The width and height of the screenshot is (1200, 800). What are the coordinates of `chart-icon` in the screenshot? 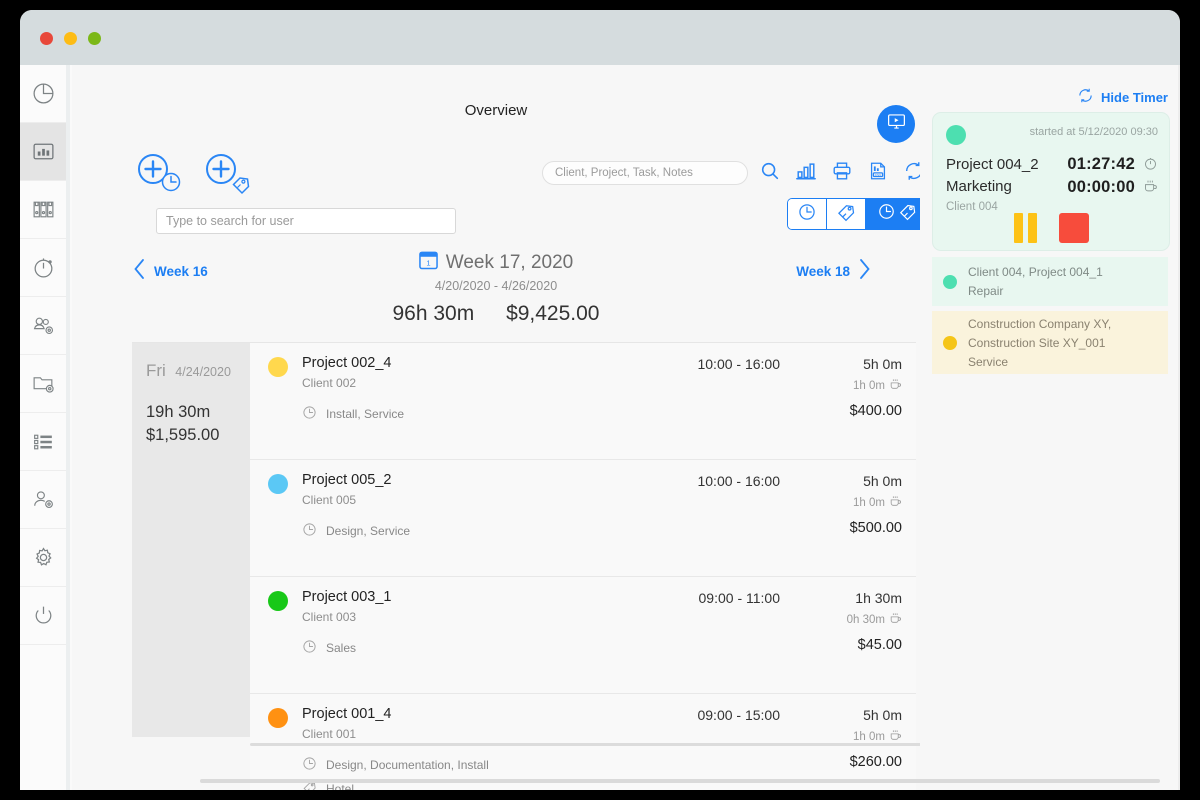 It's located at (806, 173).